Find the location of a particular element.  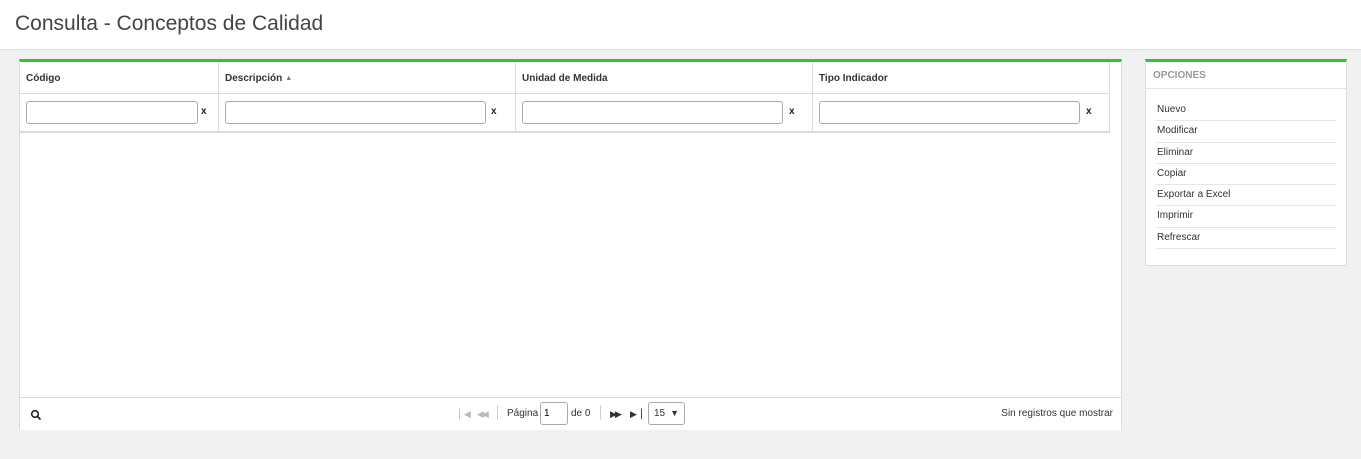

options-title: OPCIONES is located at coordinates (1246, 75).